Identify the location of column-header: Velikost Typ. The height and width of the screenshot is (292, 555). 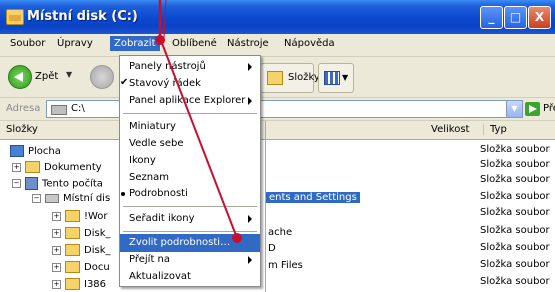
(410, 130).